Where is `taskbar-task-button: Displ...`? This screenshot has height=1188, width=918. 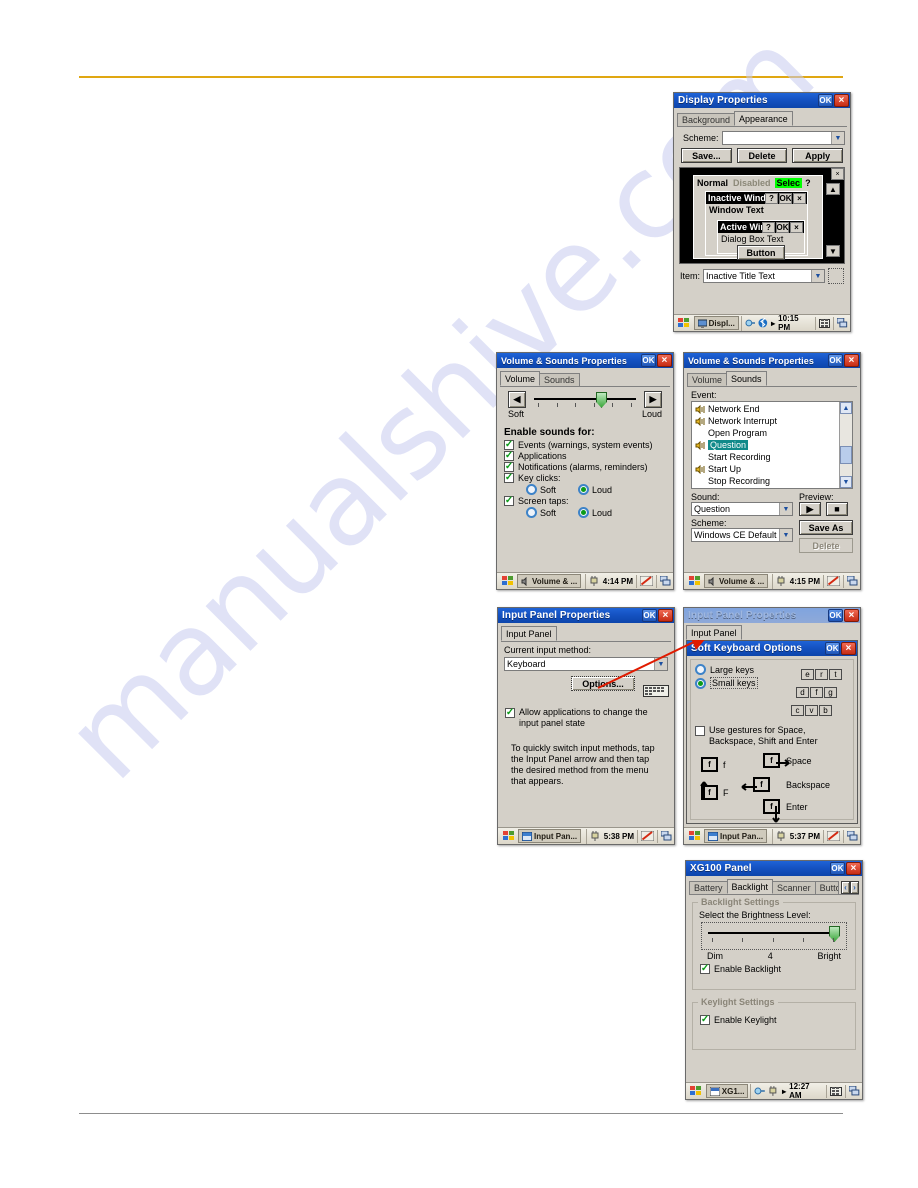
taskbar-task-button: Displ... is located at coordinates (716, 323).